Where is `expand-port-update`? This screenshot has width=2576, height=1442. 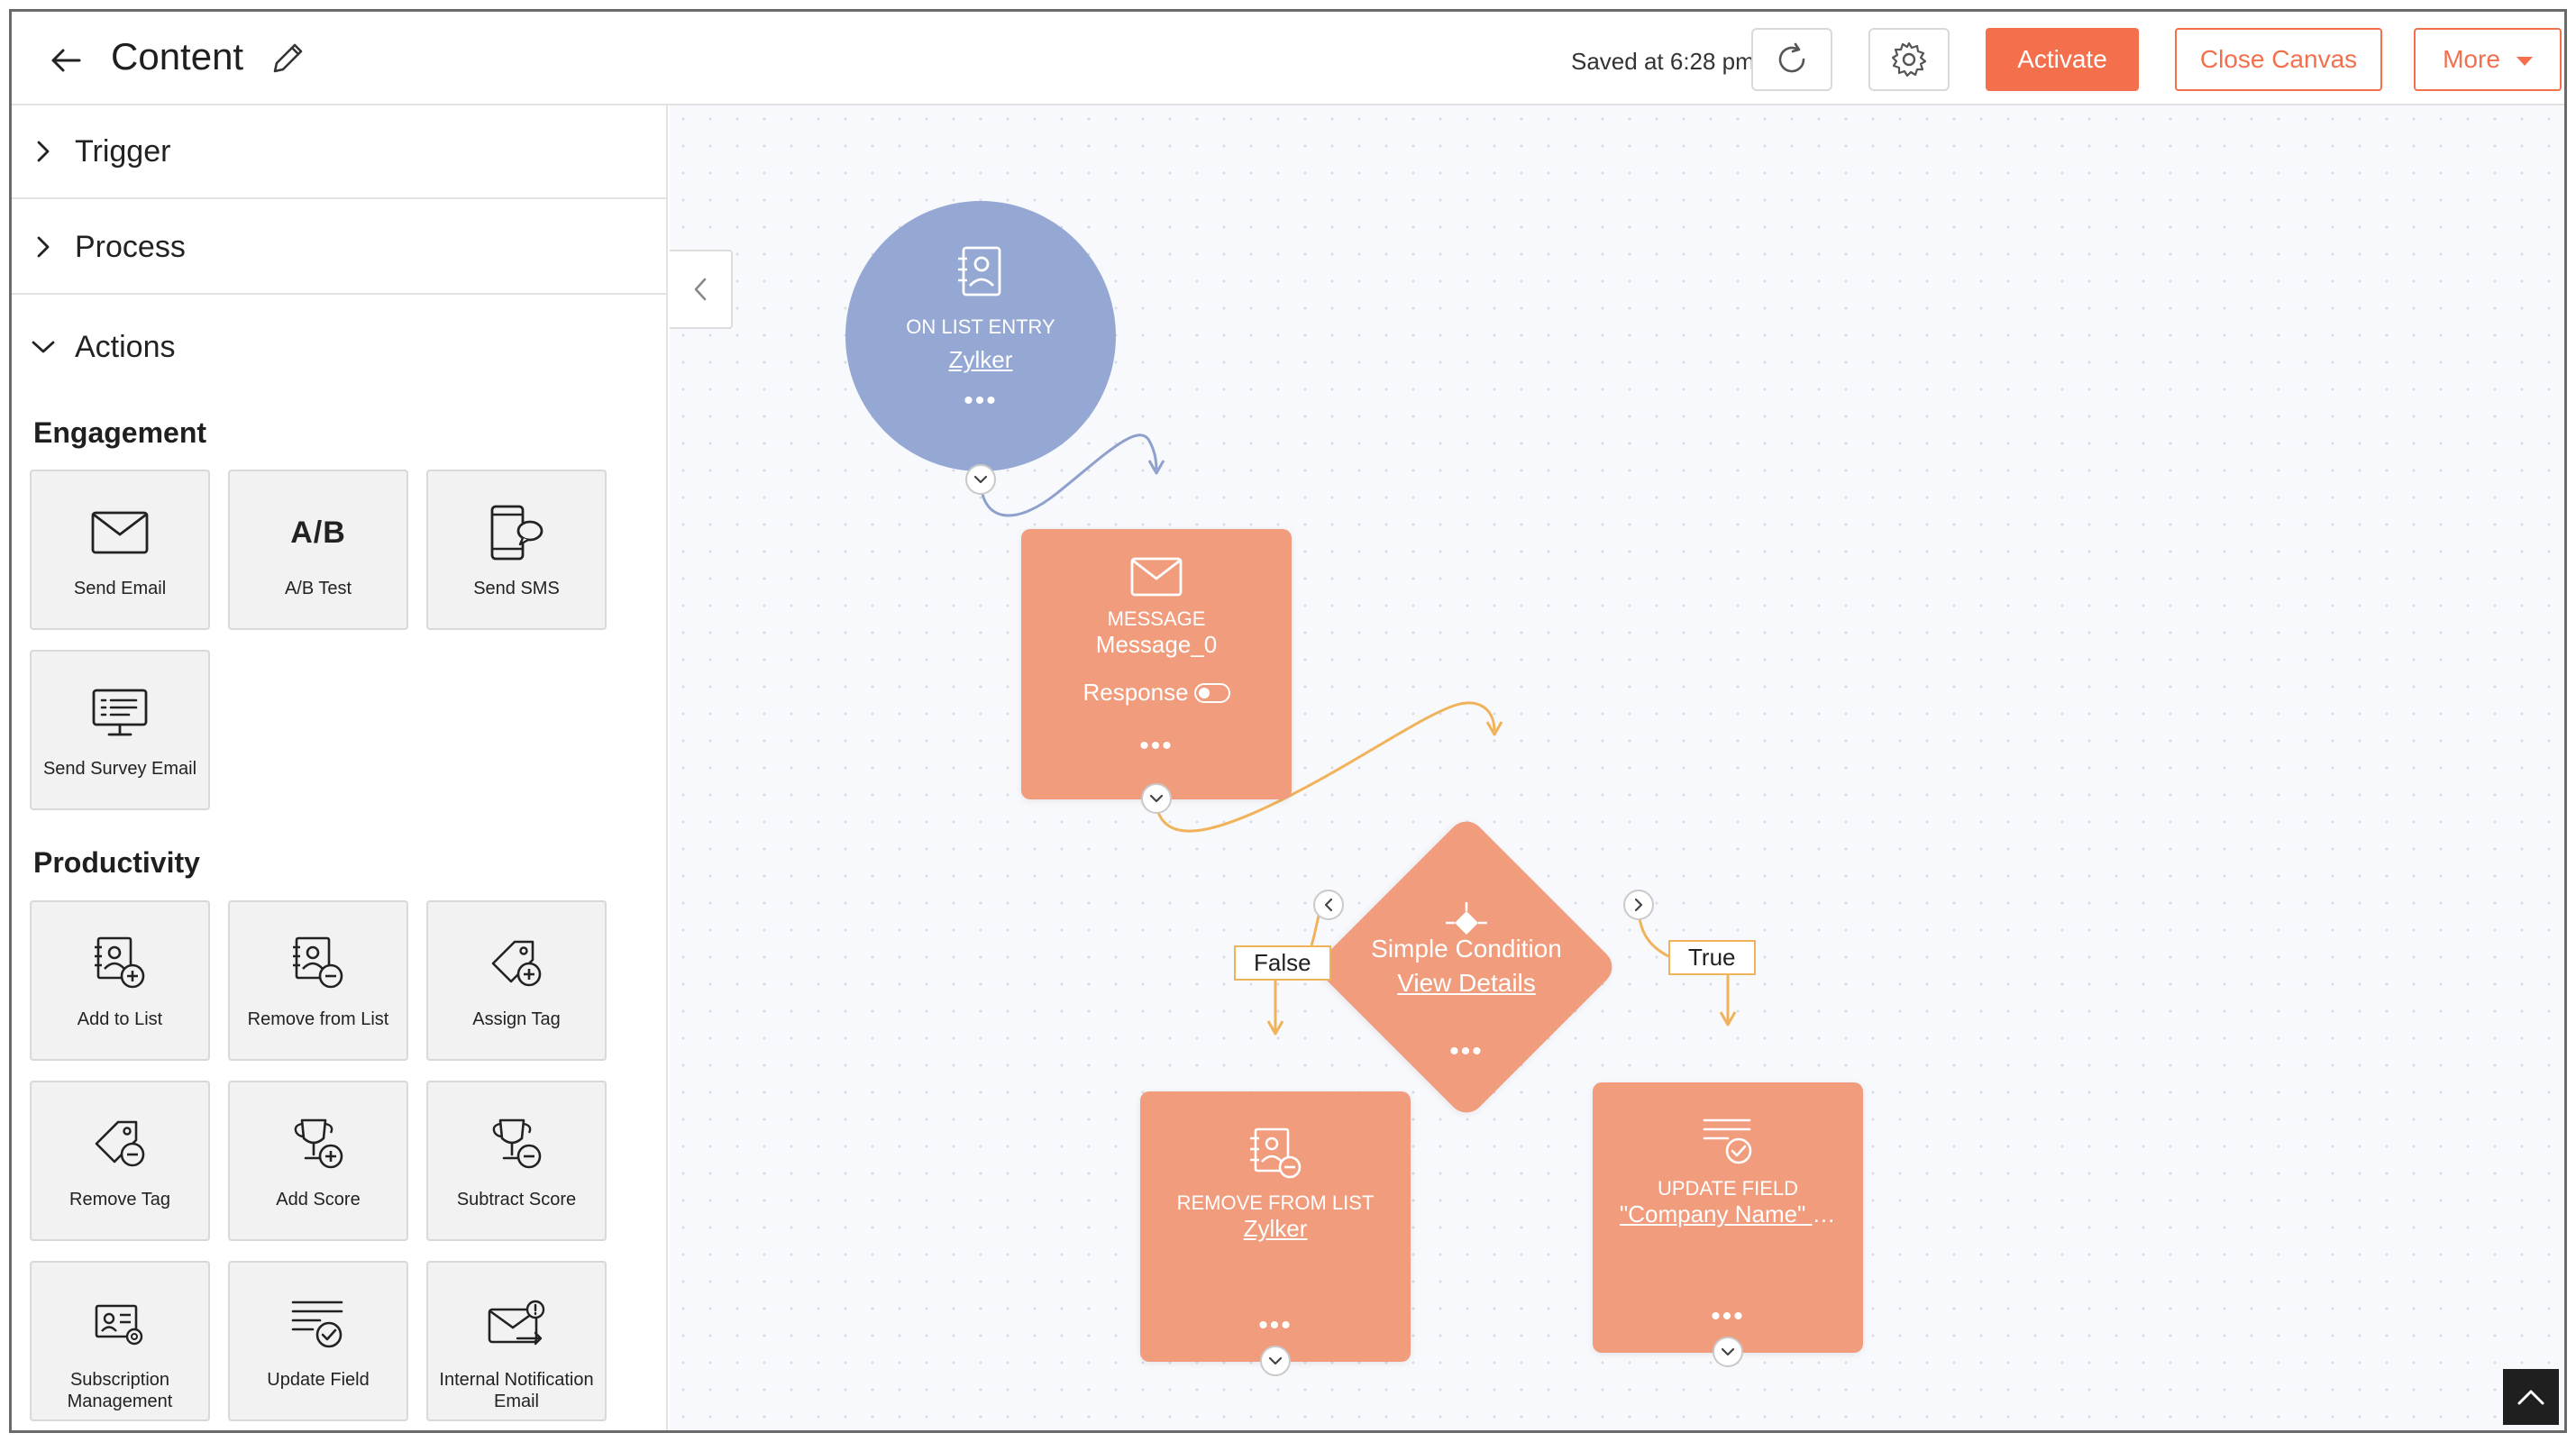 expand-port-update is located at coordinates (1728, 1352).